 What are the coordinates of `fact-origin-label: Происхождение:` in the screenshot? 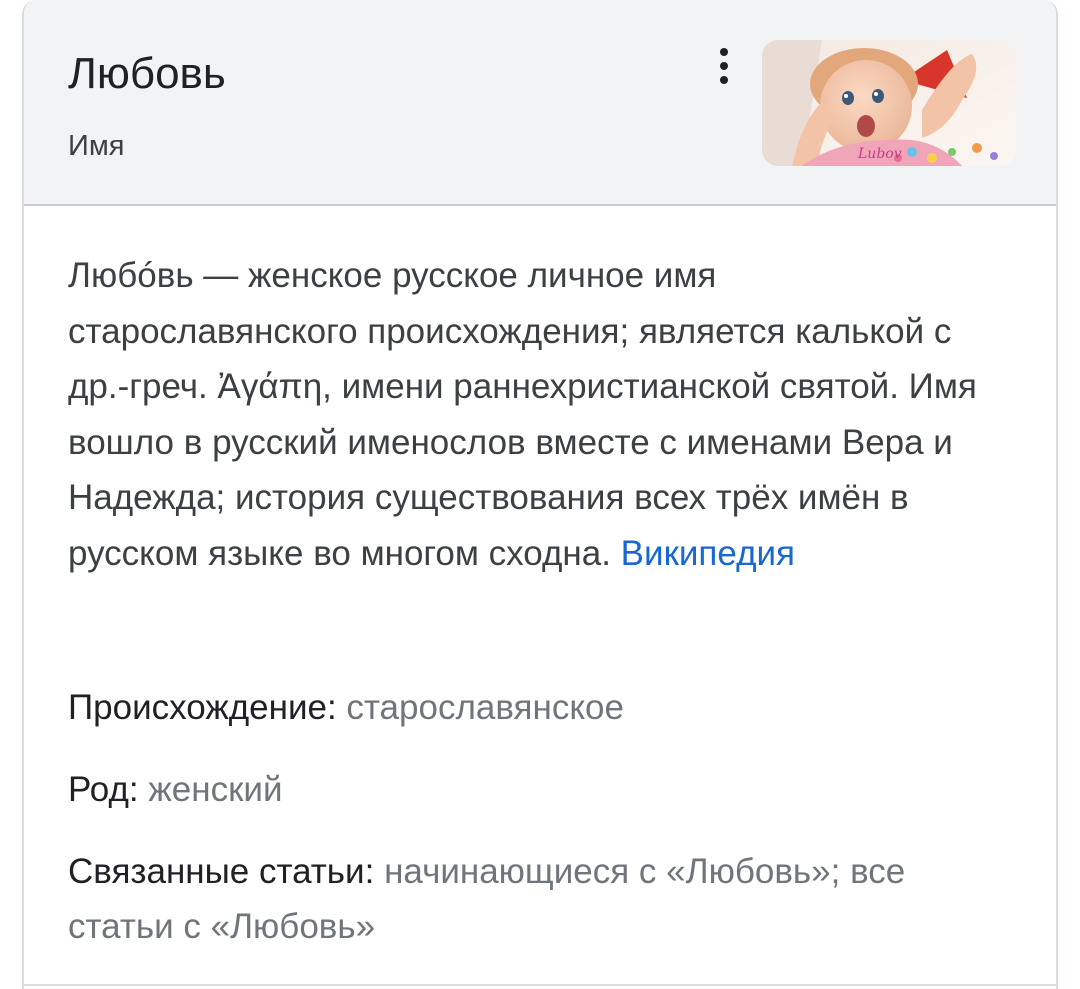 It's located at (202, 707).